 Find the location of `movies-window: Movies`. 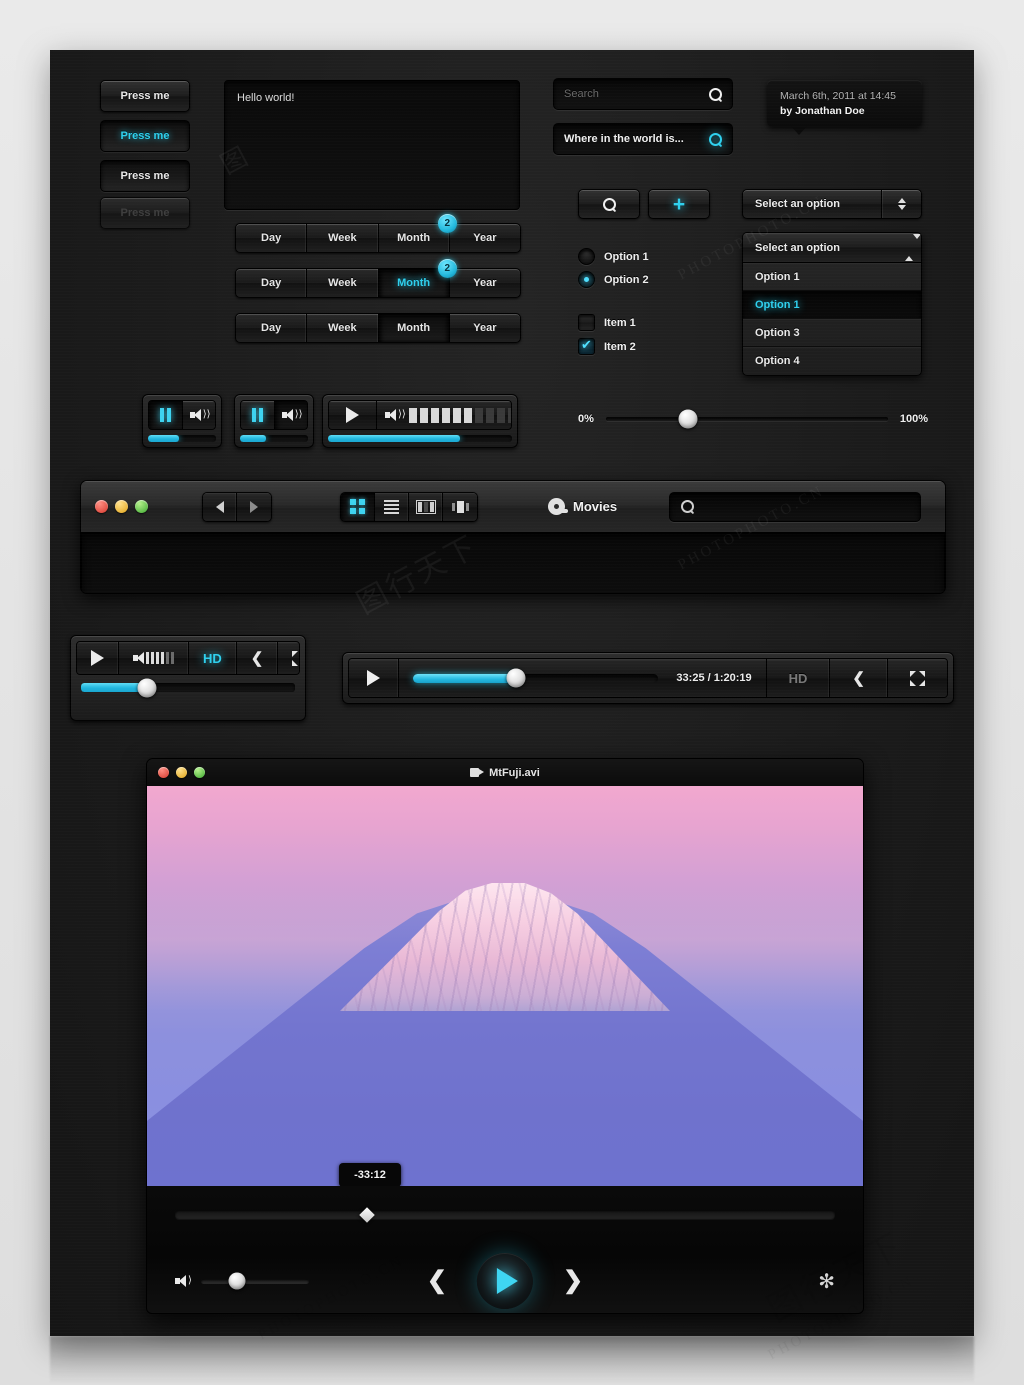

movies-window: Movies is located at coordinates (513, 537).